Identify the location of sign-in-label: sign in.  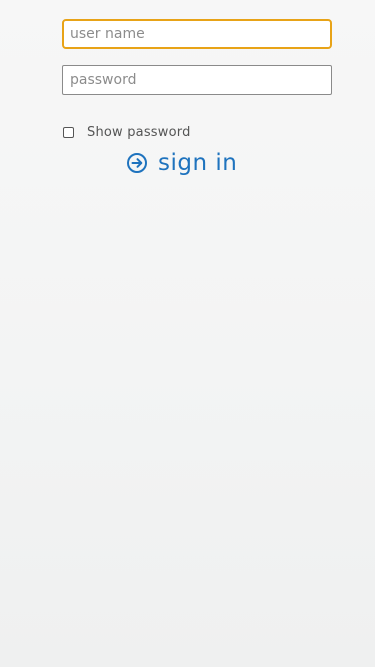
(198, 163).